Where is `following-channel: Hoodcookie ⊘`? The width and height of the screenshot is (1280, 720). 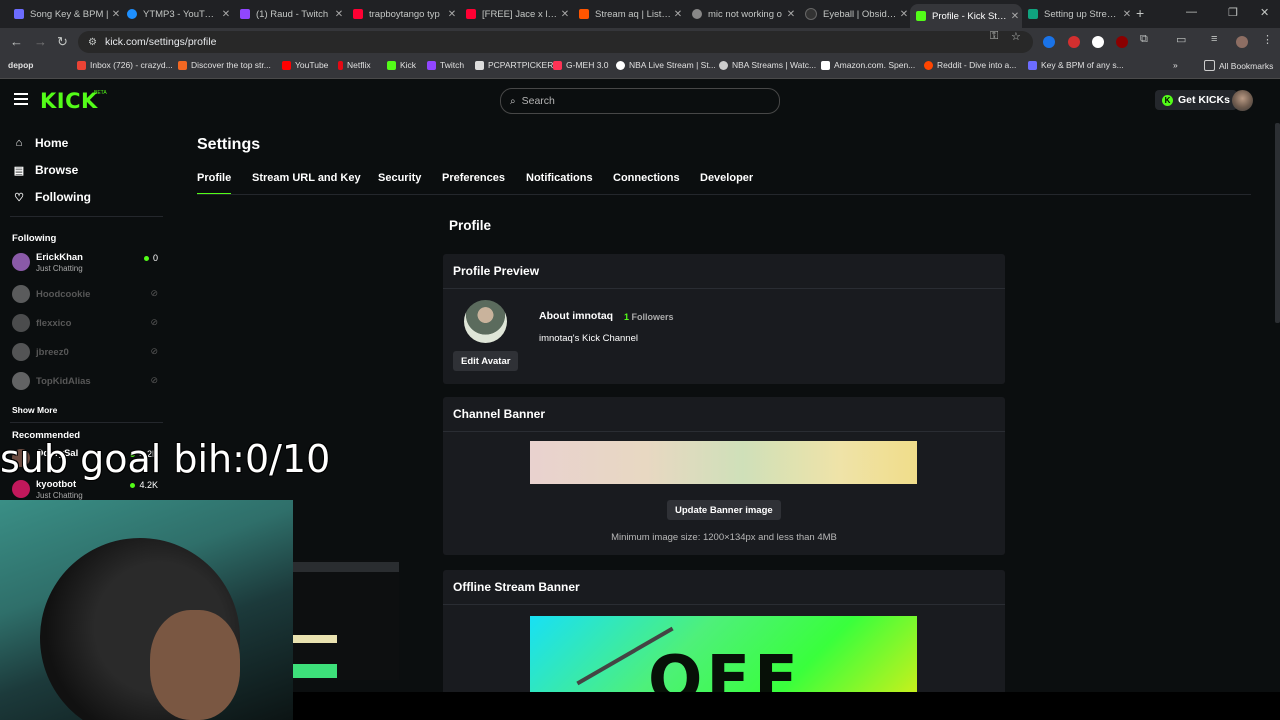 following-channel: Hoodcookie ⊘ is located at coordinates (86, 295).